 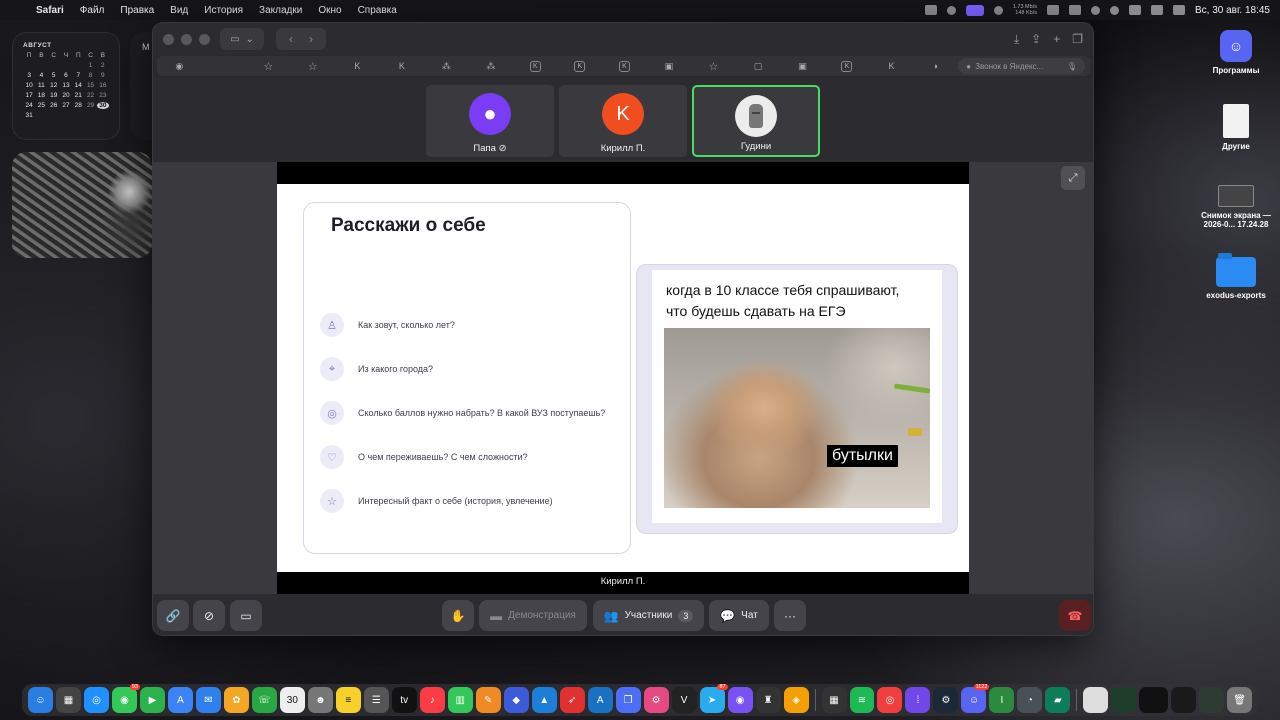 I want to click on address-search-field: ● Звонок в Яндекс... 🎙, so click(x=1022, y=66).